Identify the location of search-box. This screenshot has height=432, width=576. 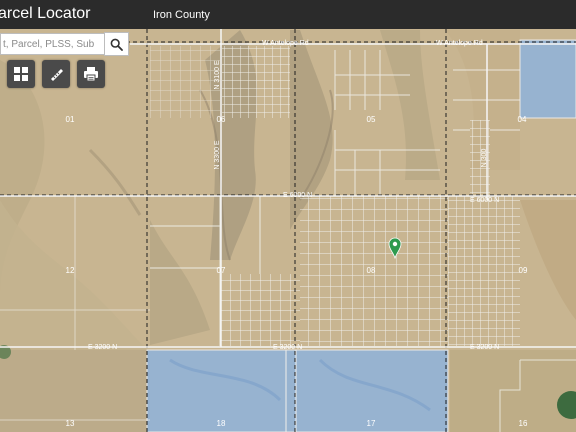
(52, 44).